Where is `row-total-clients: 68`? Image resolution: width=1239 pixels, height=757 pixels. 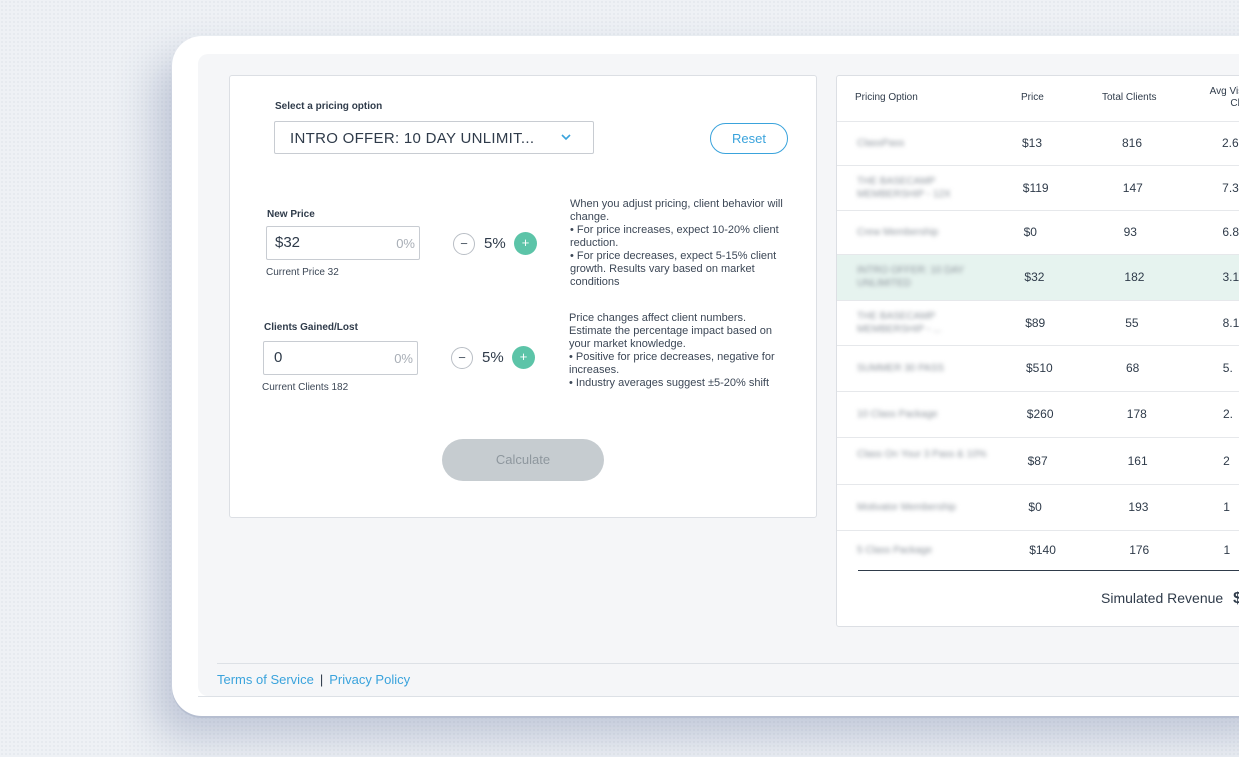 row-total-clients: 68 is located at coordinates (1133, 368).